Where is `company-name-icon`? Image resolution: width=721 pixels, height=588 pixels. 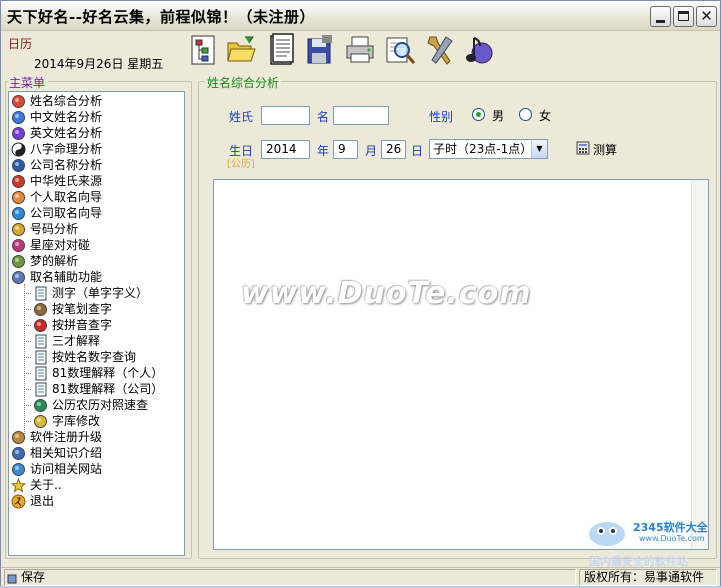
company-name-icon is located at coordinates (18, 165).